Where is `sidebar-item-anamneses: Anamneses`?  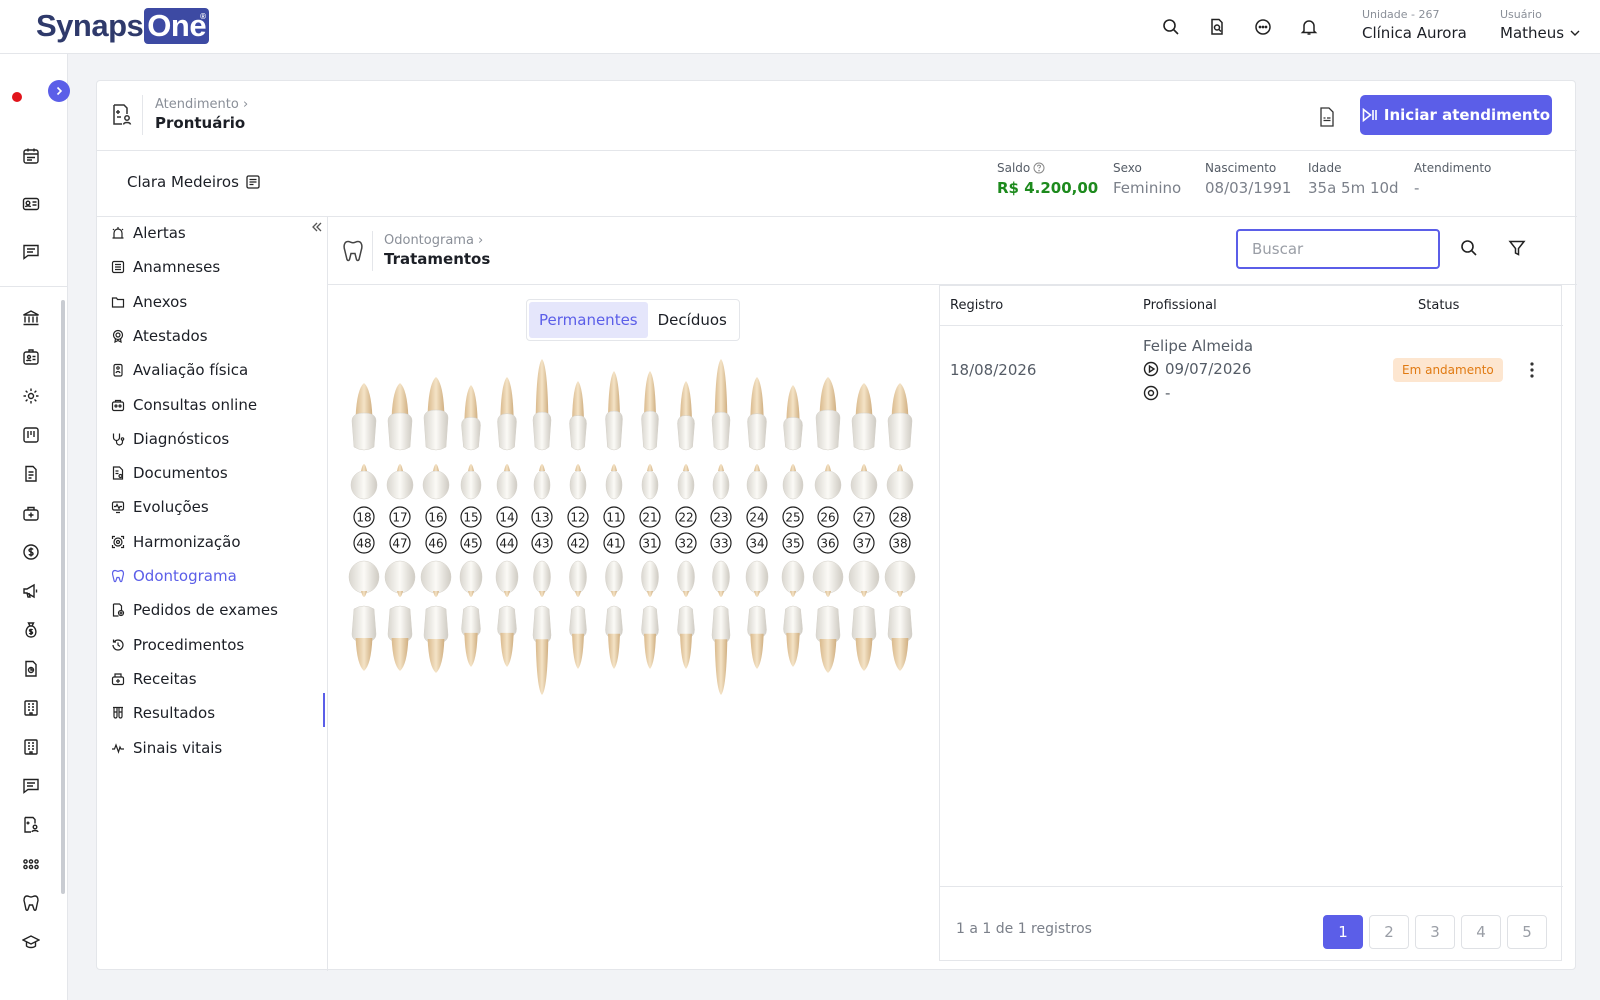 sidebar-item-anamneses: Anamneses is located at coordinates (165, 267).